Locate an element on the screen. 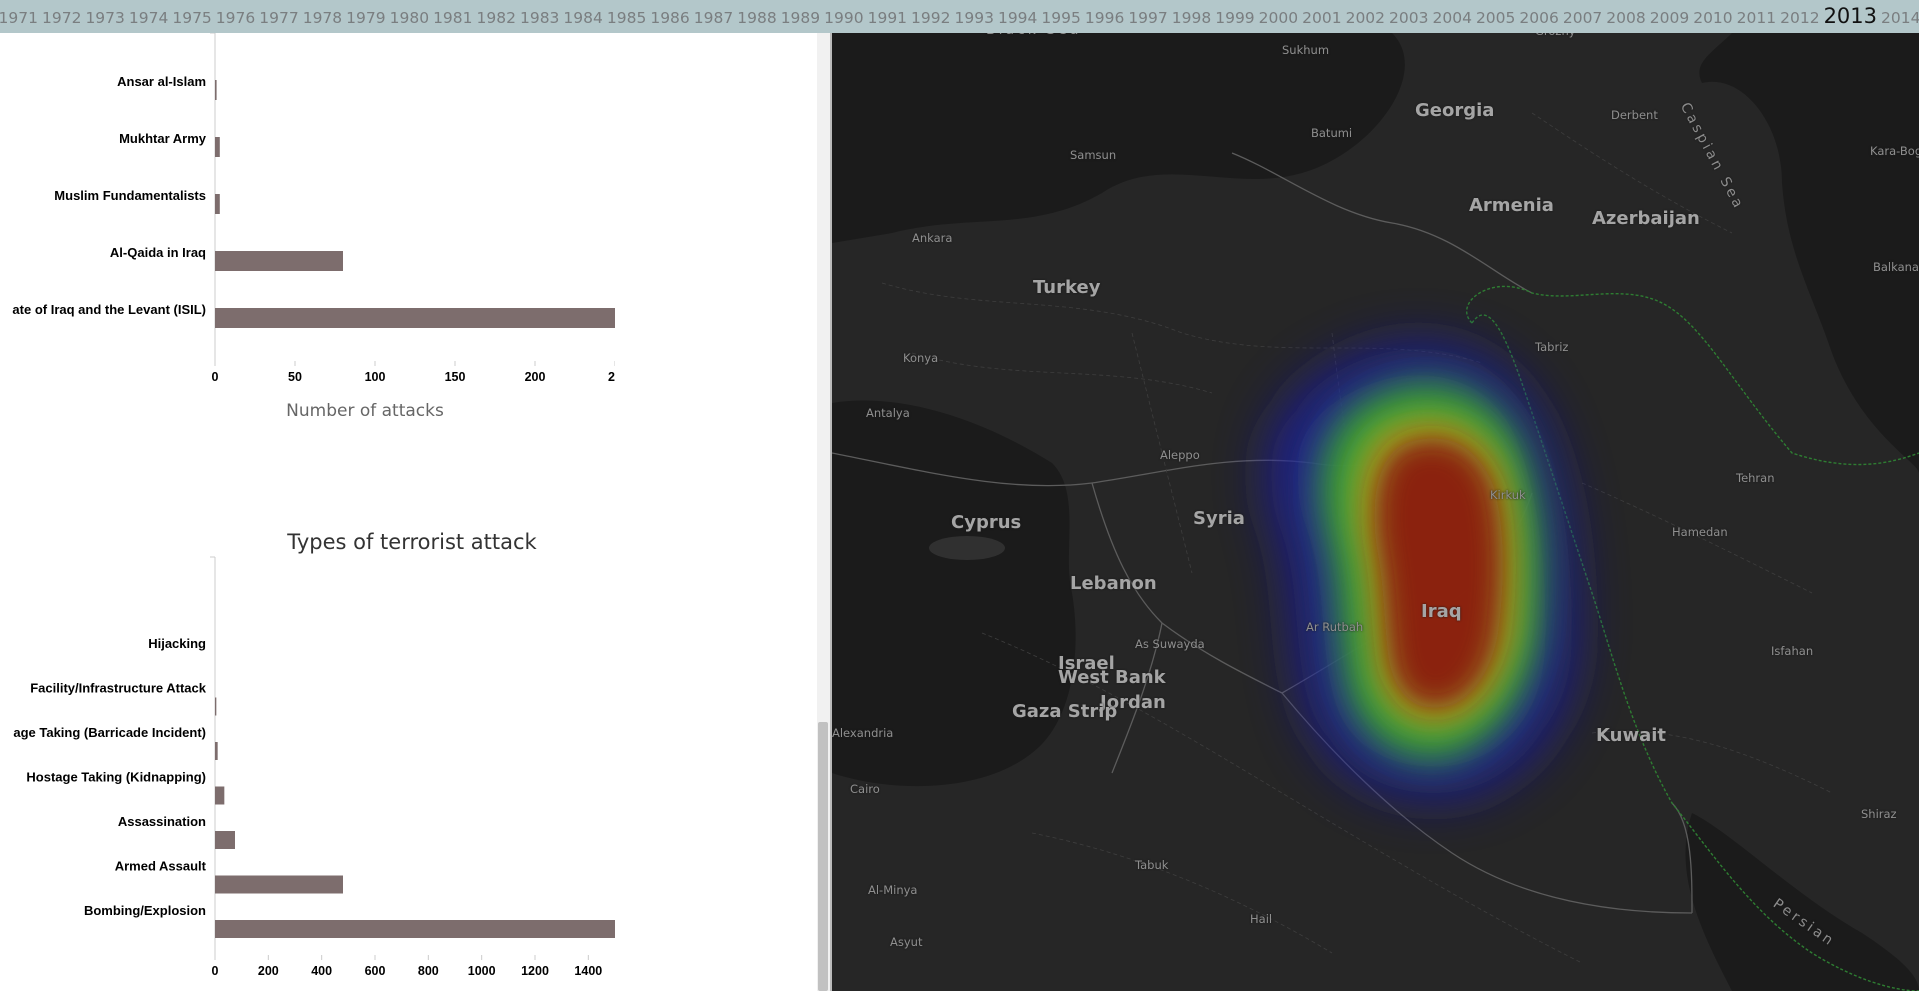 This screenshot has height=991, width=1919. map-label-tabriz: Tabriz is located at coordinates (1552, 347).